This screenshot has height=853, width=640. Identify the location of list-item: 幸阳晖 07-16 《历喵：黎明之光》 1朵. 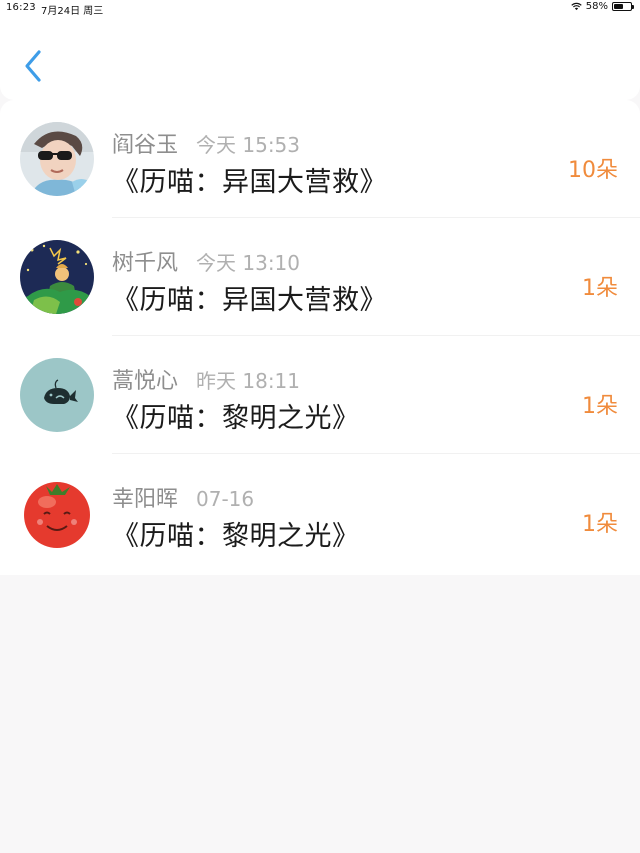
(320, 513).